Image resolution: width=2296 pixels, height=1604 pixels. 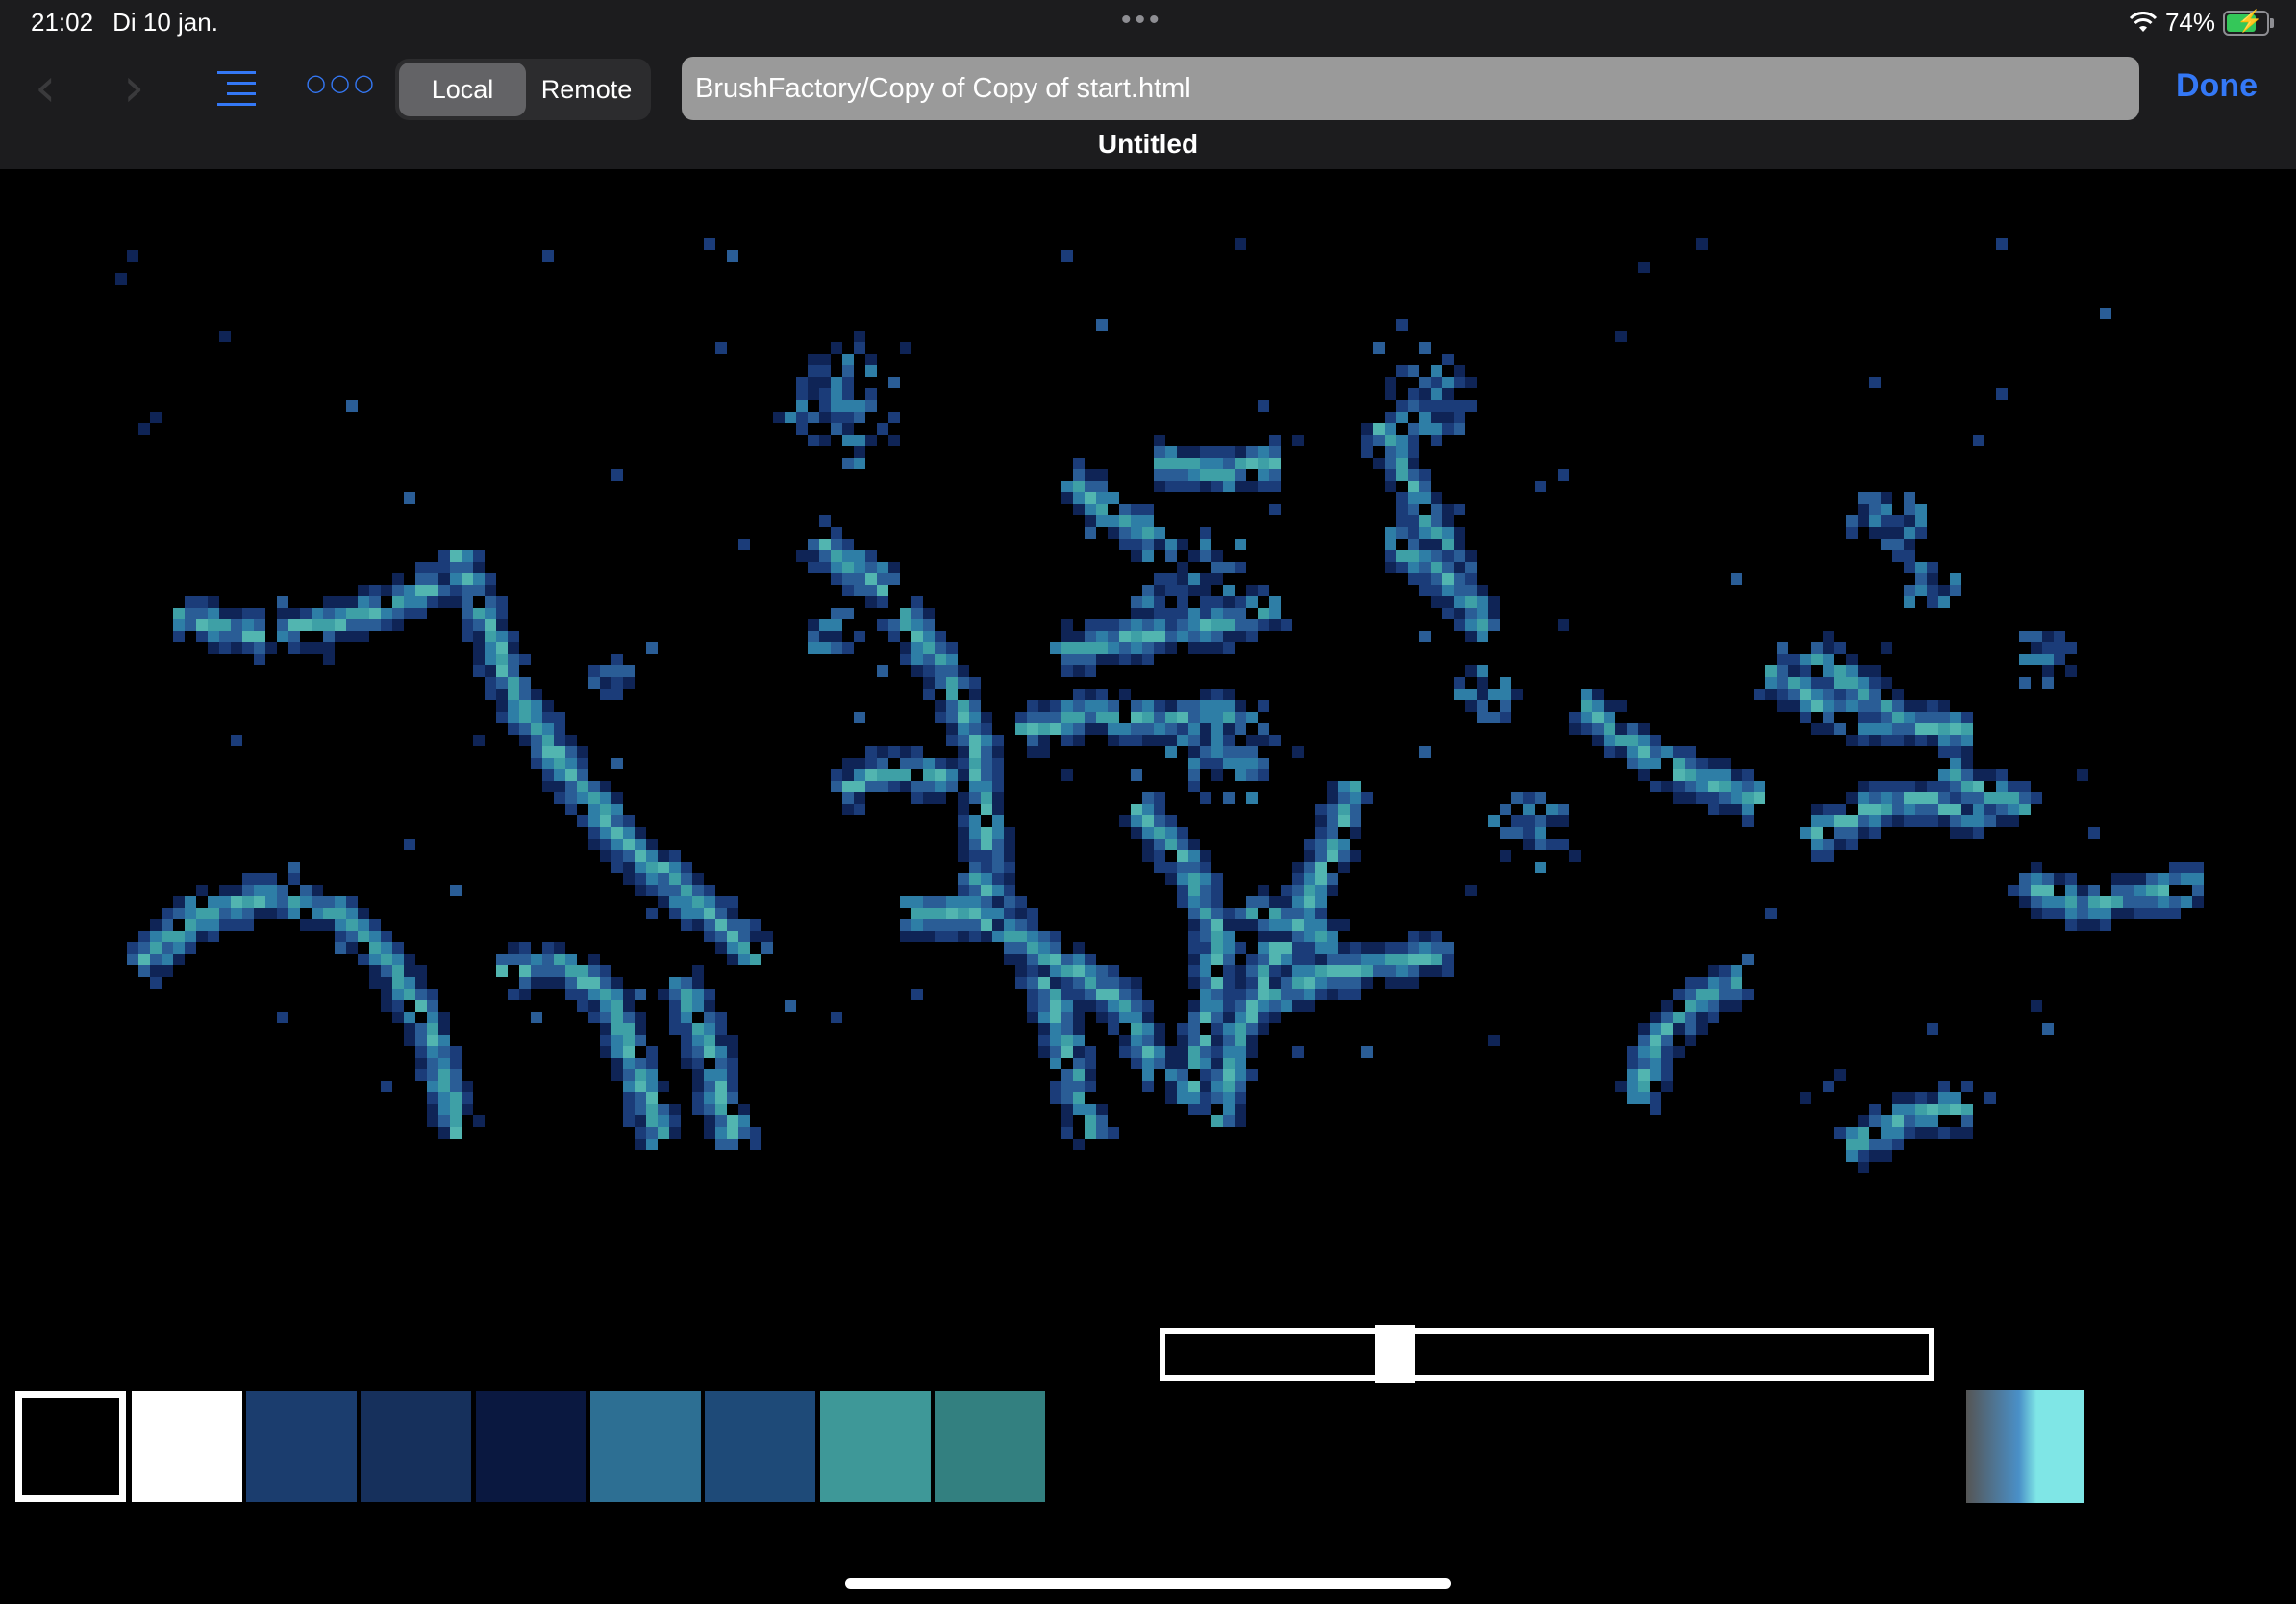 I want to click on multitasking-dots-icon: •••, so click(x=1142, y=20).